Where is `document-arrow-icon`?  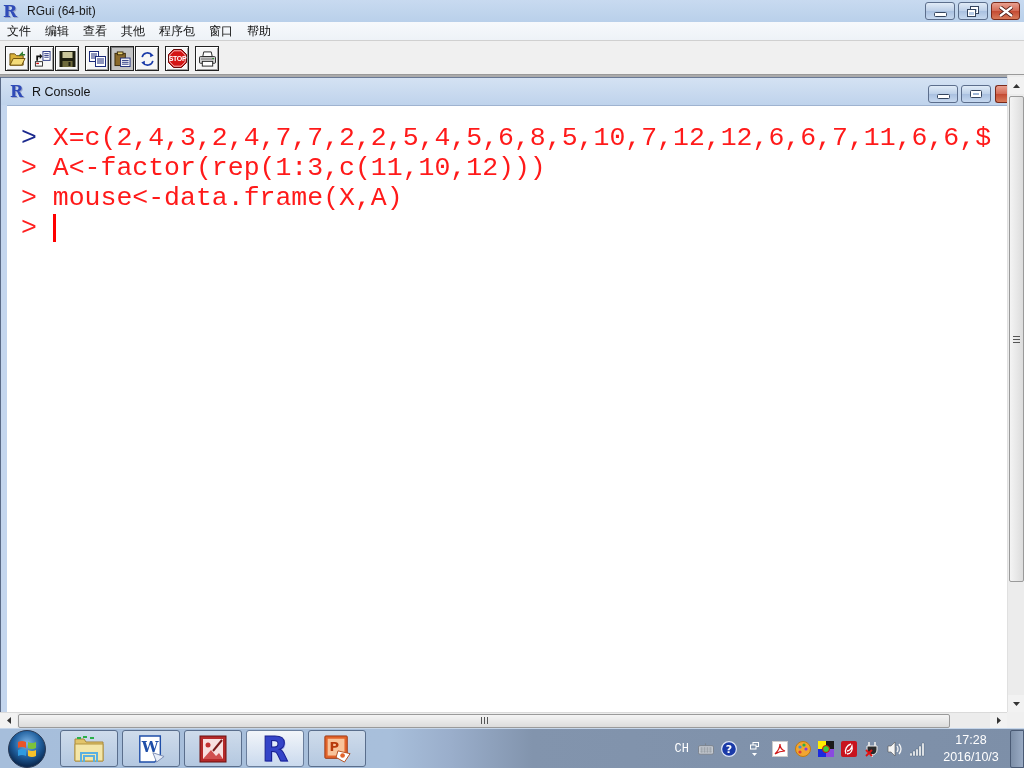 document-arrow-icon is located at coordinates (42, 58).